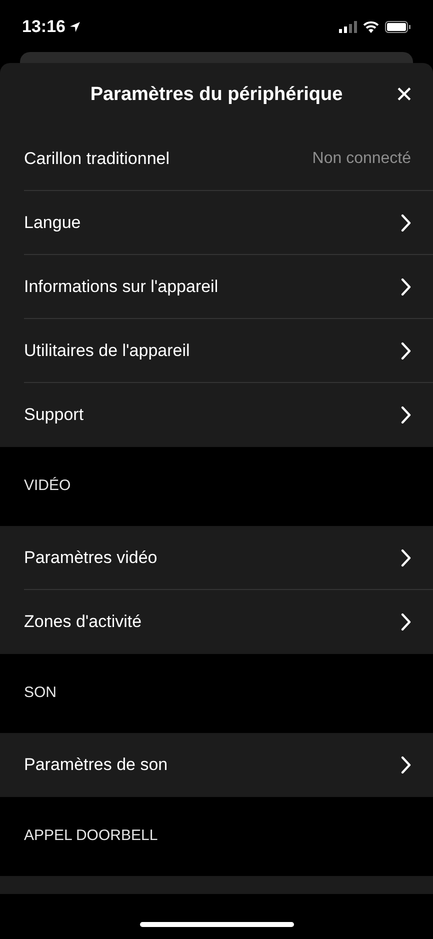  Describe the element at coordinates (121, 287) in the screenshot. I see `row-label: Informations sur l'appareil` at that location.